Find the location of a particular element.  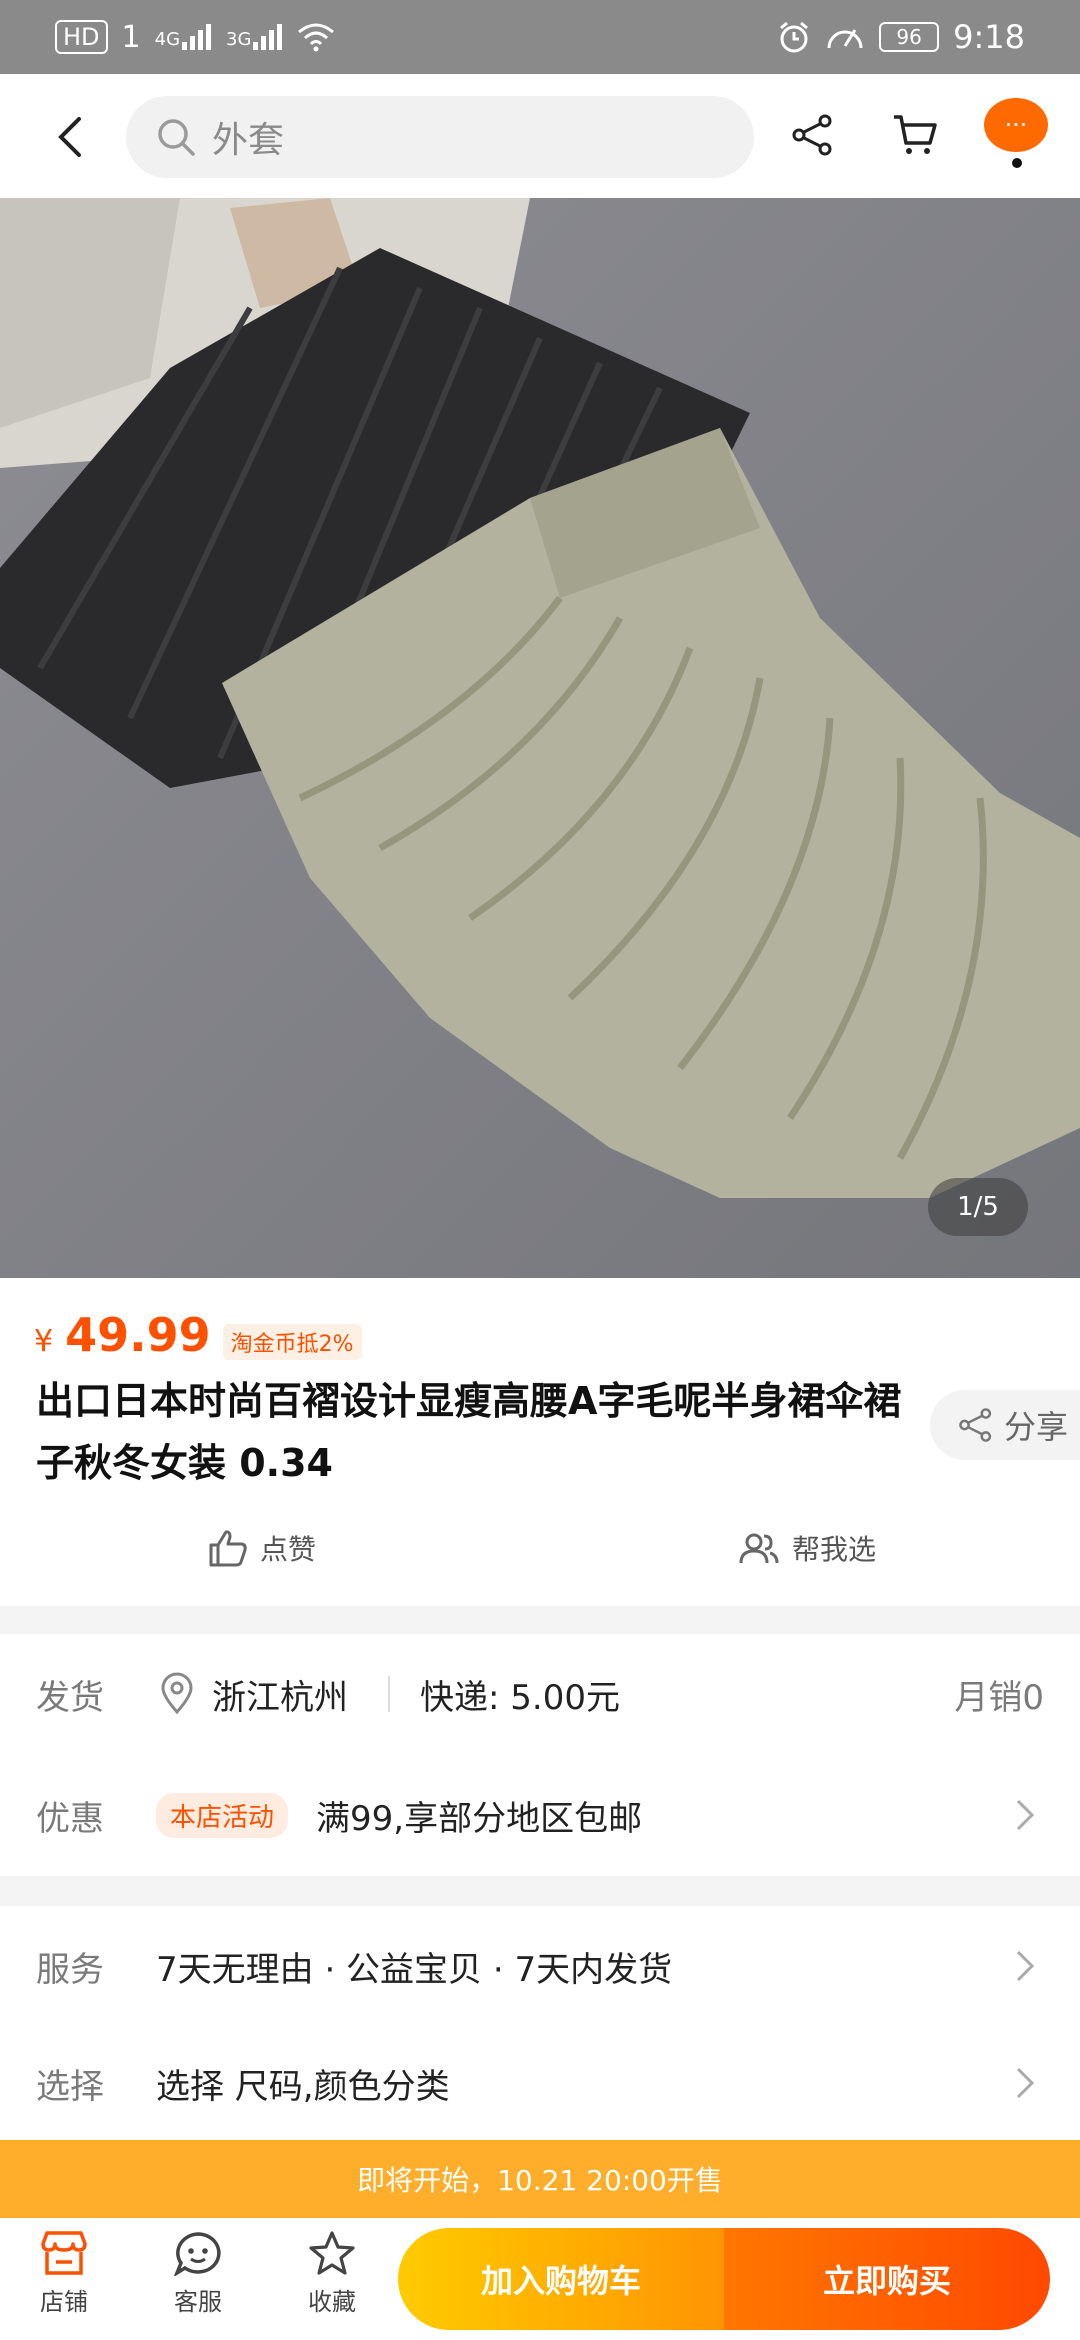

coin-badge: 淘金币抵2% is located at coordinates (292, 1342).